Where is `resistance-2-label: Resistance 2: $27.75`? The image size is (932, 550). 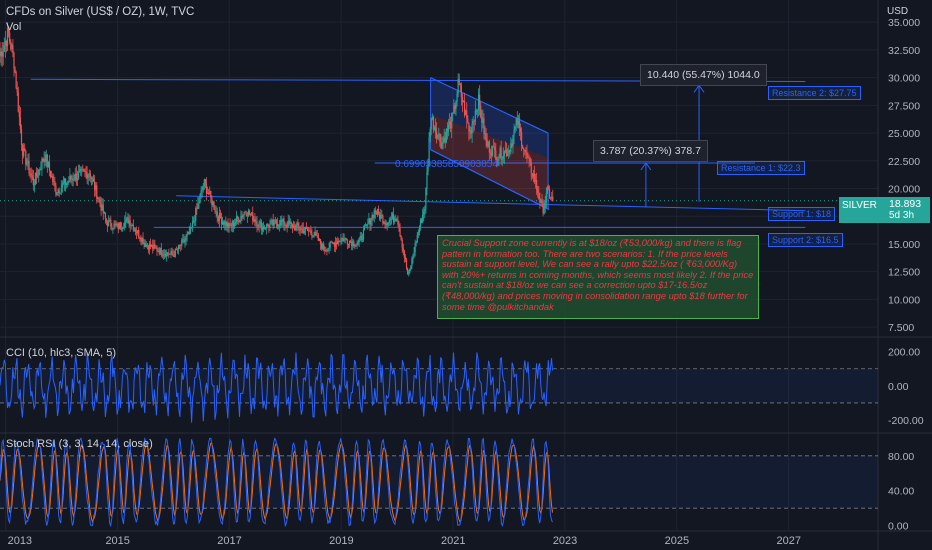 resistance-2-label: Resistance 2: $27.75 is located at coordinates (814, 93).